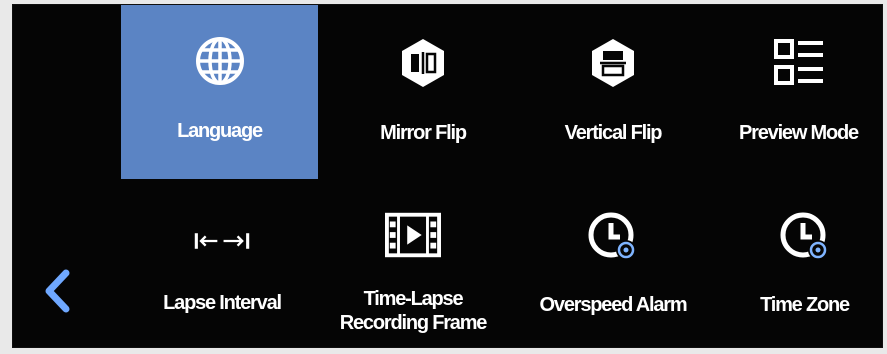 This screenshot has height=354, width=887. Describe the element at coordinates (805, 305) in the screenshot. I see `menu-item-label: Time Zone` at that location.